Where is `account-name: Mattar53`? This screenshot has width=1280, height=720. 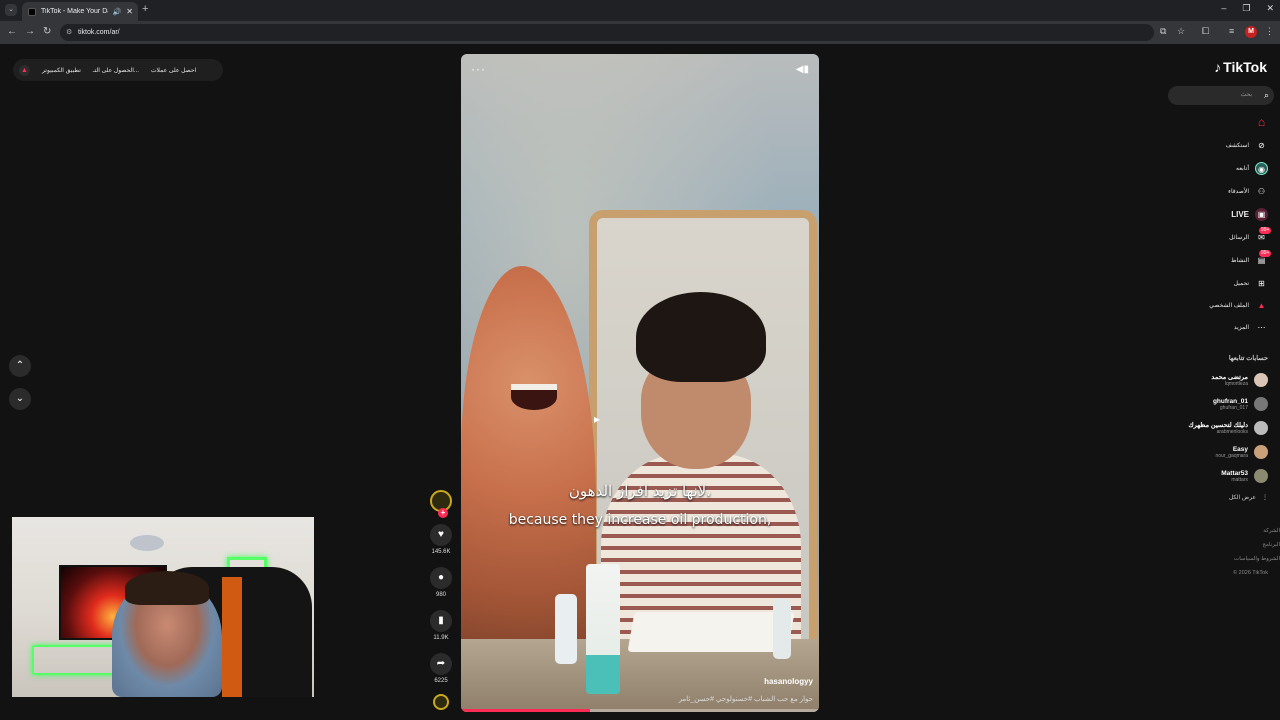
account-name: Mattar53 is located at coordinates (1234, 473).